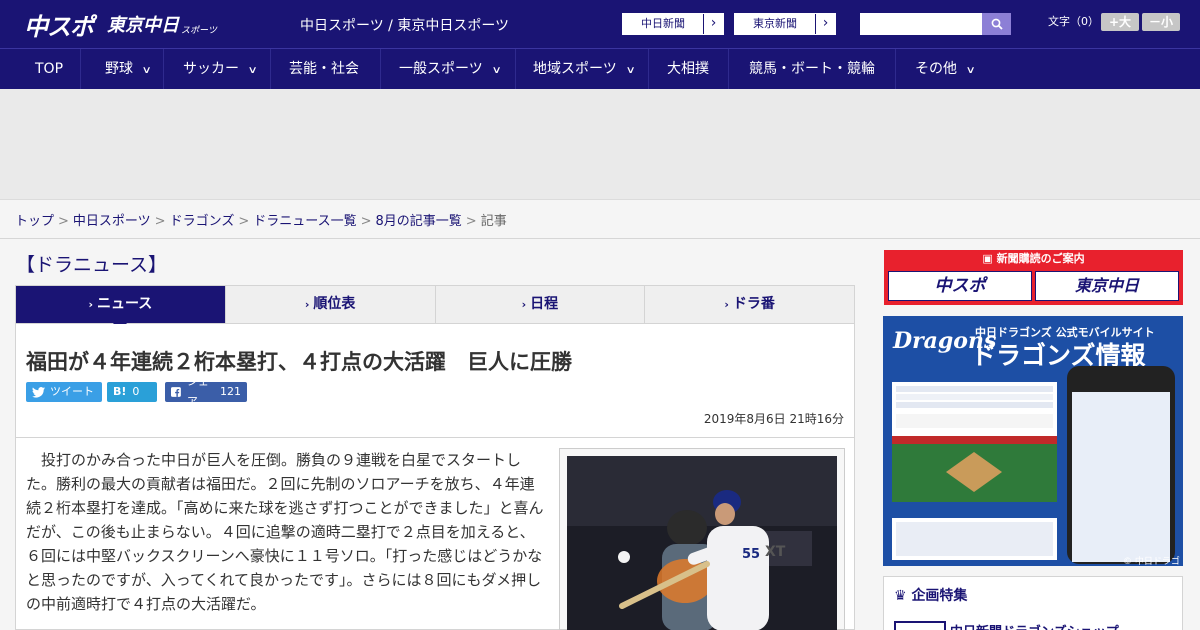  What do you see at coordinates (202, 221) in the screenshot?
I see `breadcrumb-dragons: ドラゴンズ` at bounding box center [202, 221].